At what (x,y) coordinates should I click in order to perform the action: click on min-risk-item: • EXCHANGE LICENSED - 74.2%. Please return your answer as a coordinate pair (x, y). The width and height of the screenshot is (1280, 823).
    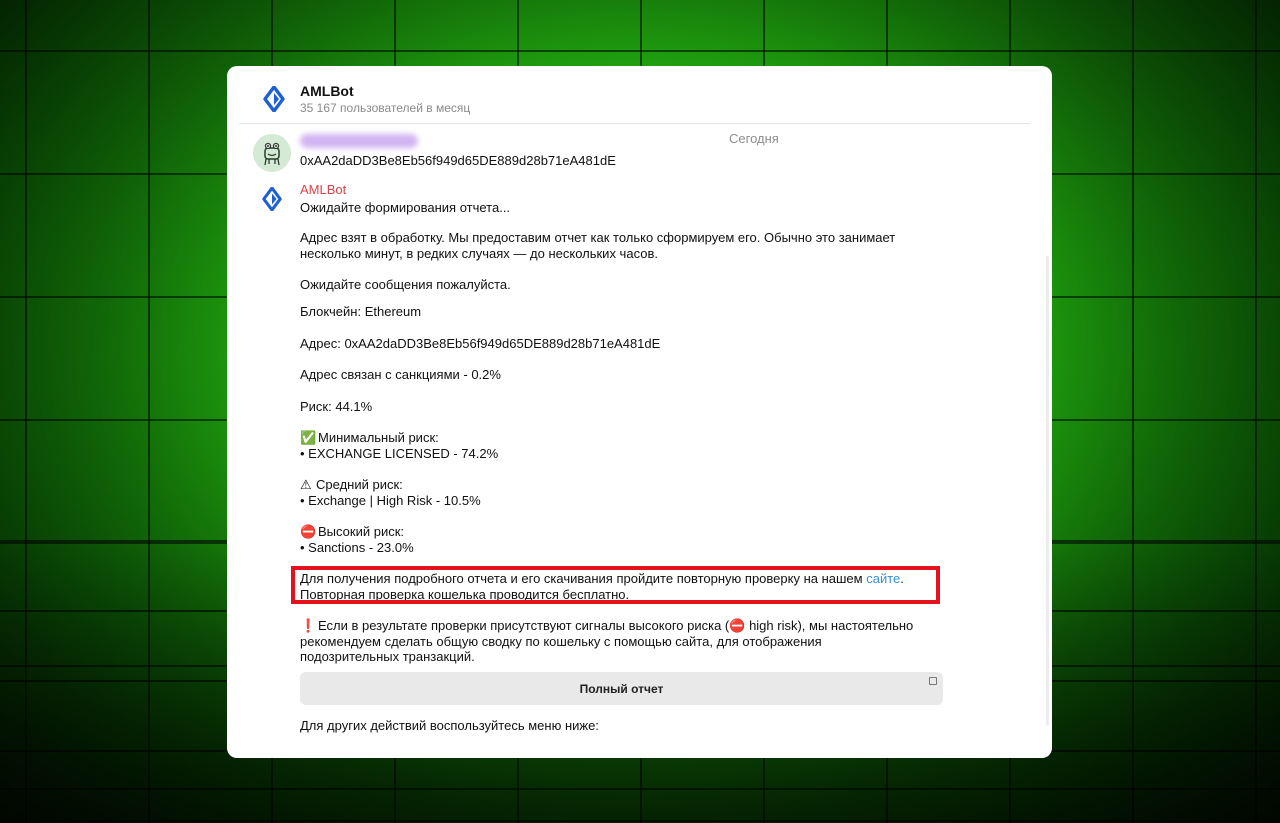
    Looking at the image, I should click on (399, 453).